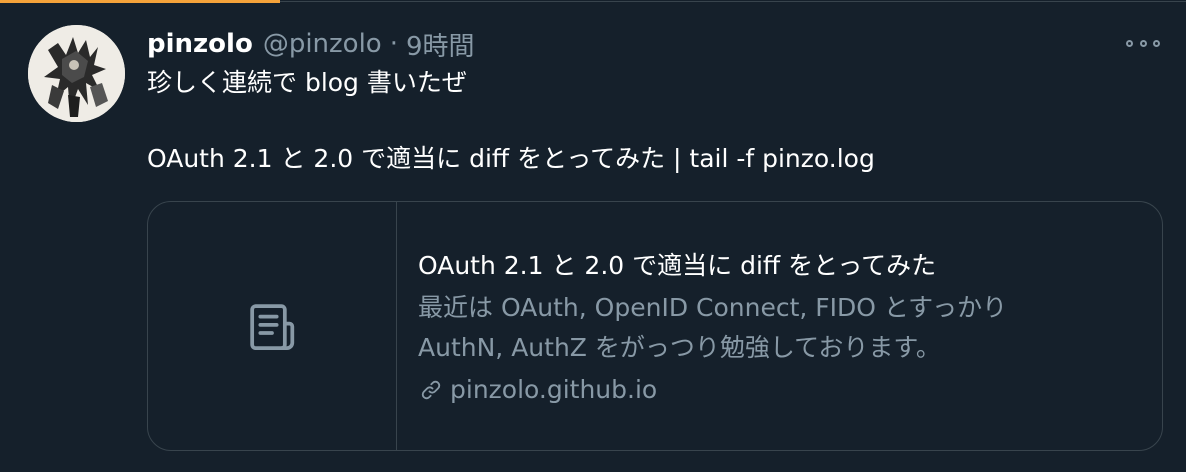 The image size is (1186, 472). I want to click on avatar, so click(76, 73).